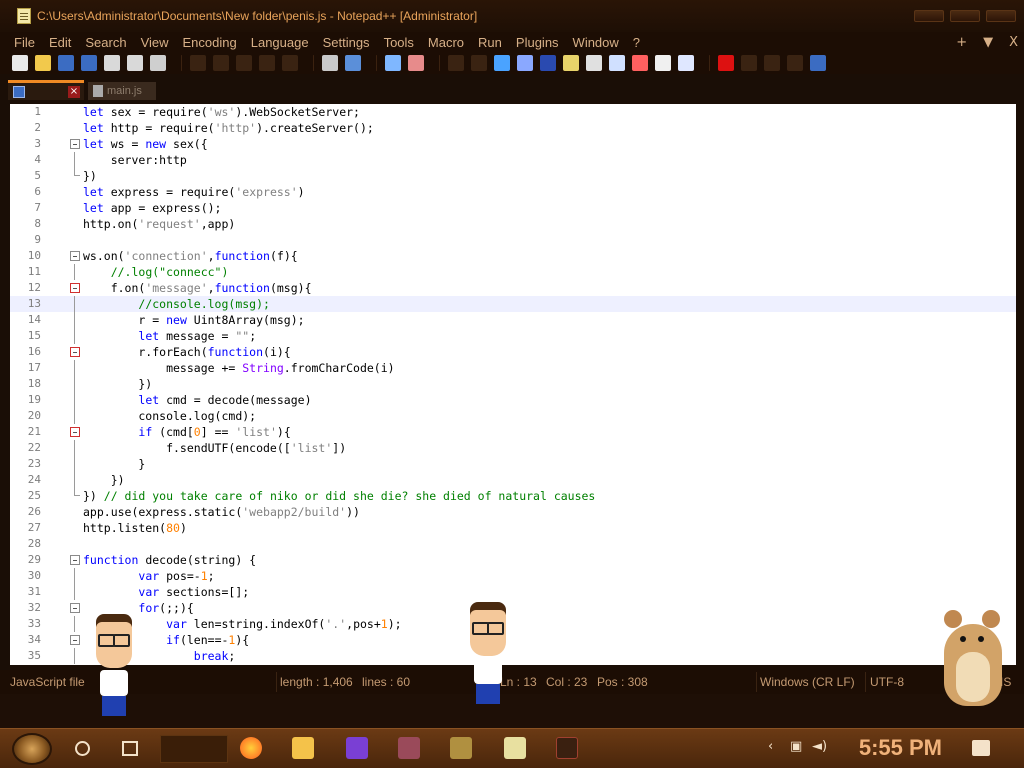 The image size is (1024, 768). I want to click on code-line: 18 }), so click(513, 384).